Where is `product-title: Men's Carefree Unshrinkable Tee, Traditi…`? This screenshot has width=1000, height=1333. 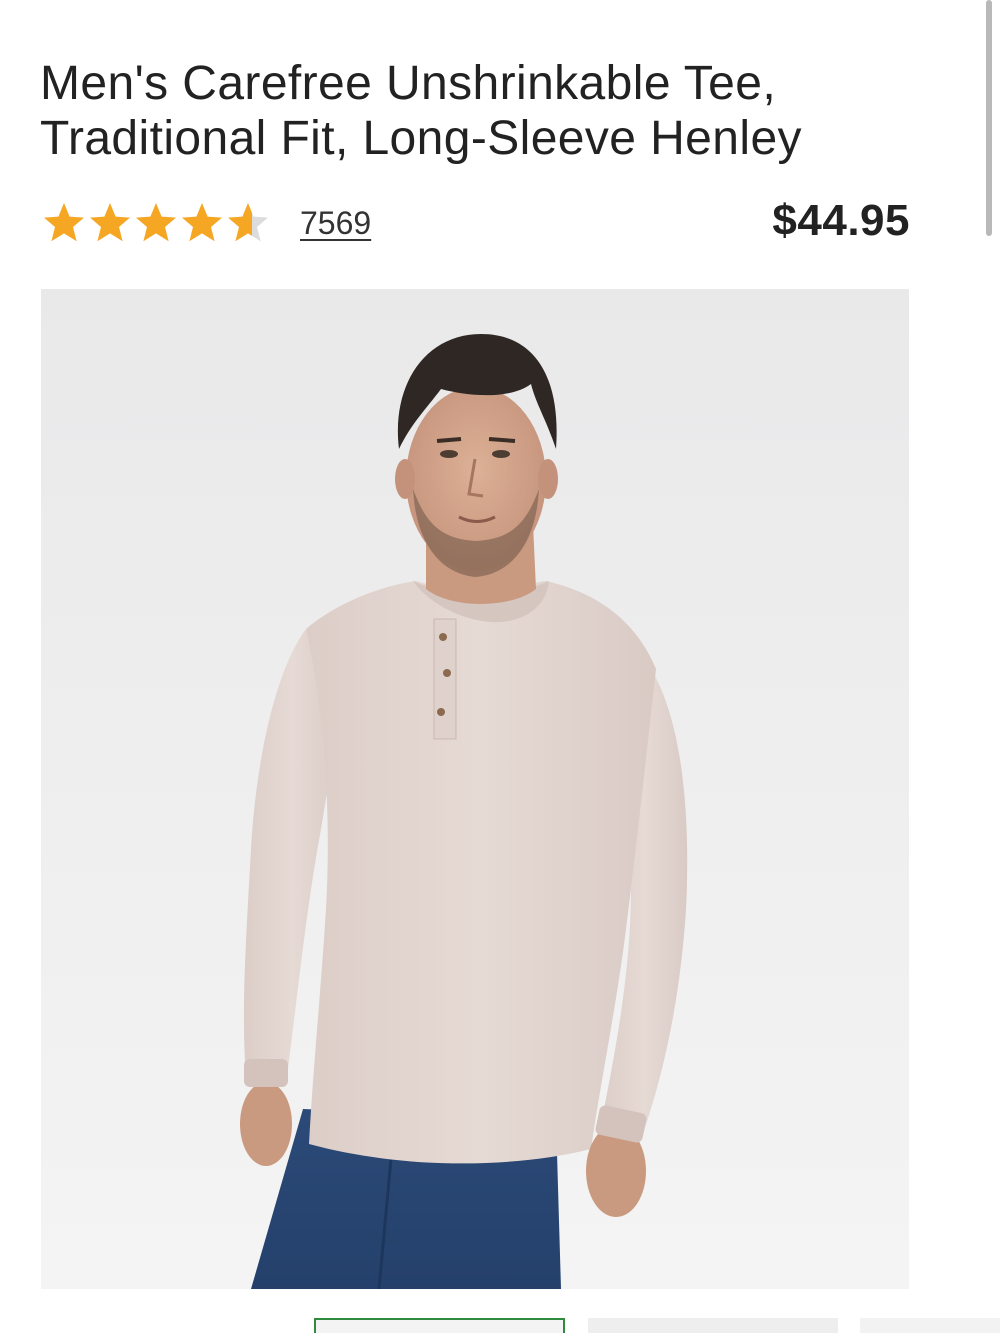
product-title: Men's Carefree Unshrinkable Tee, Traditi… is located at coordinates (490, 111).